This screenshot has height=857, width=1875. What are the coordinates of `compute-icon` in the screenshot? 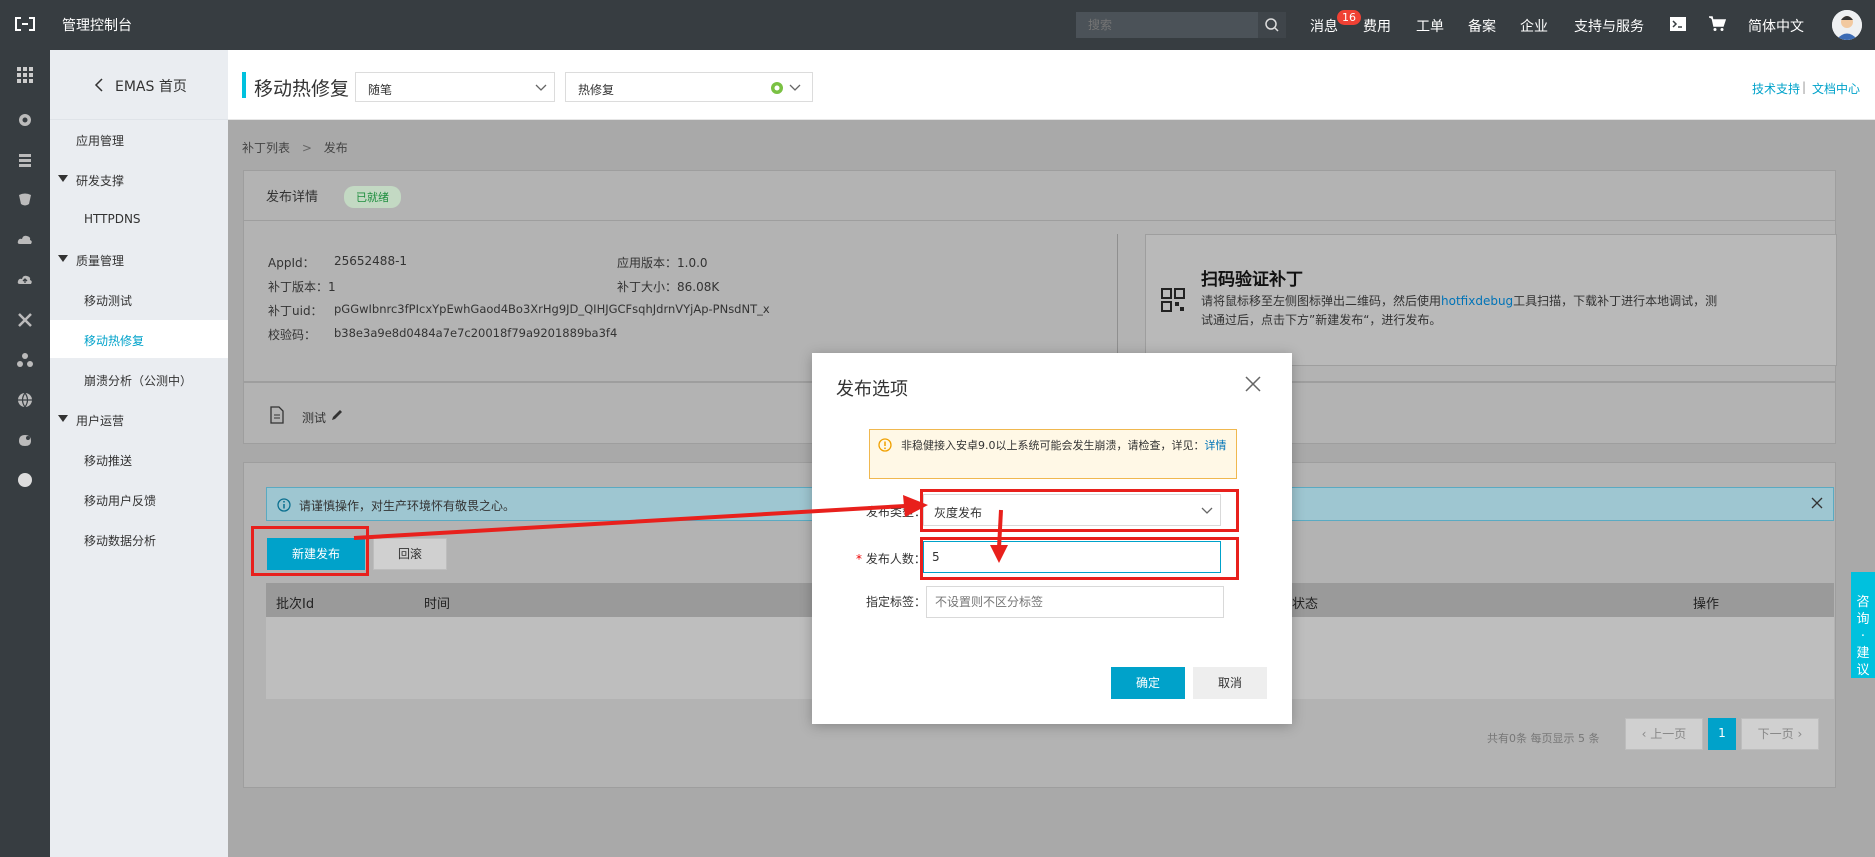 It's located at (25, 120).